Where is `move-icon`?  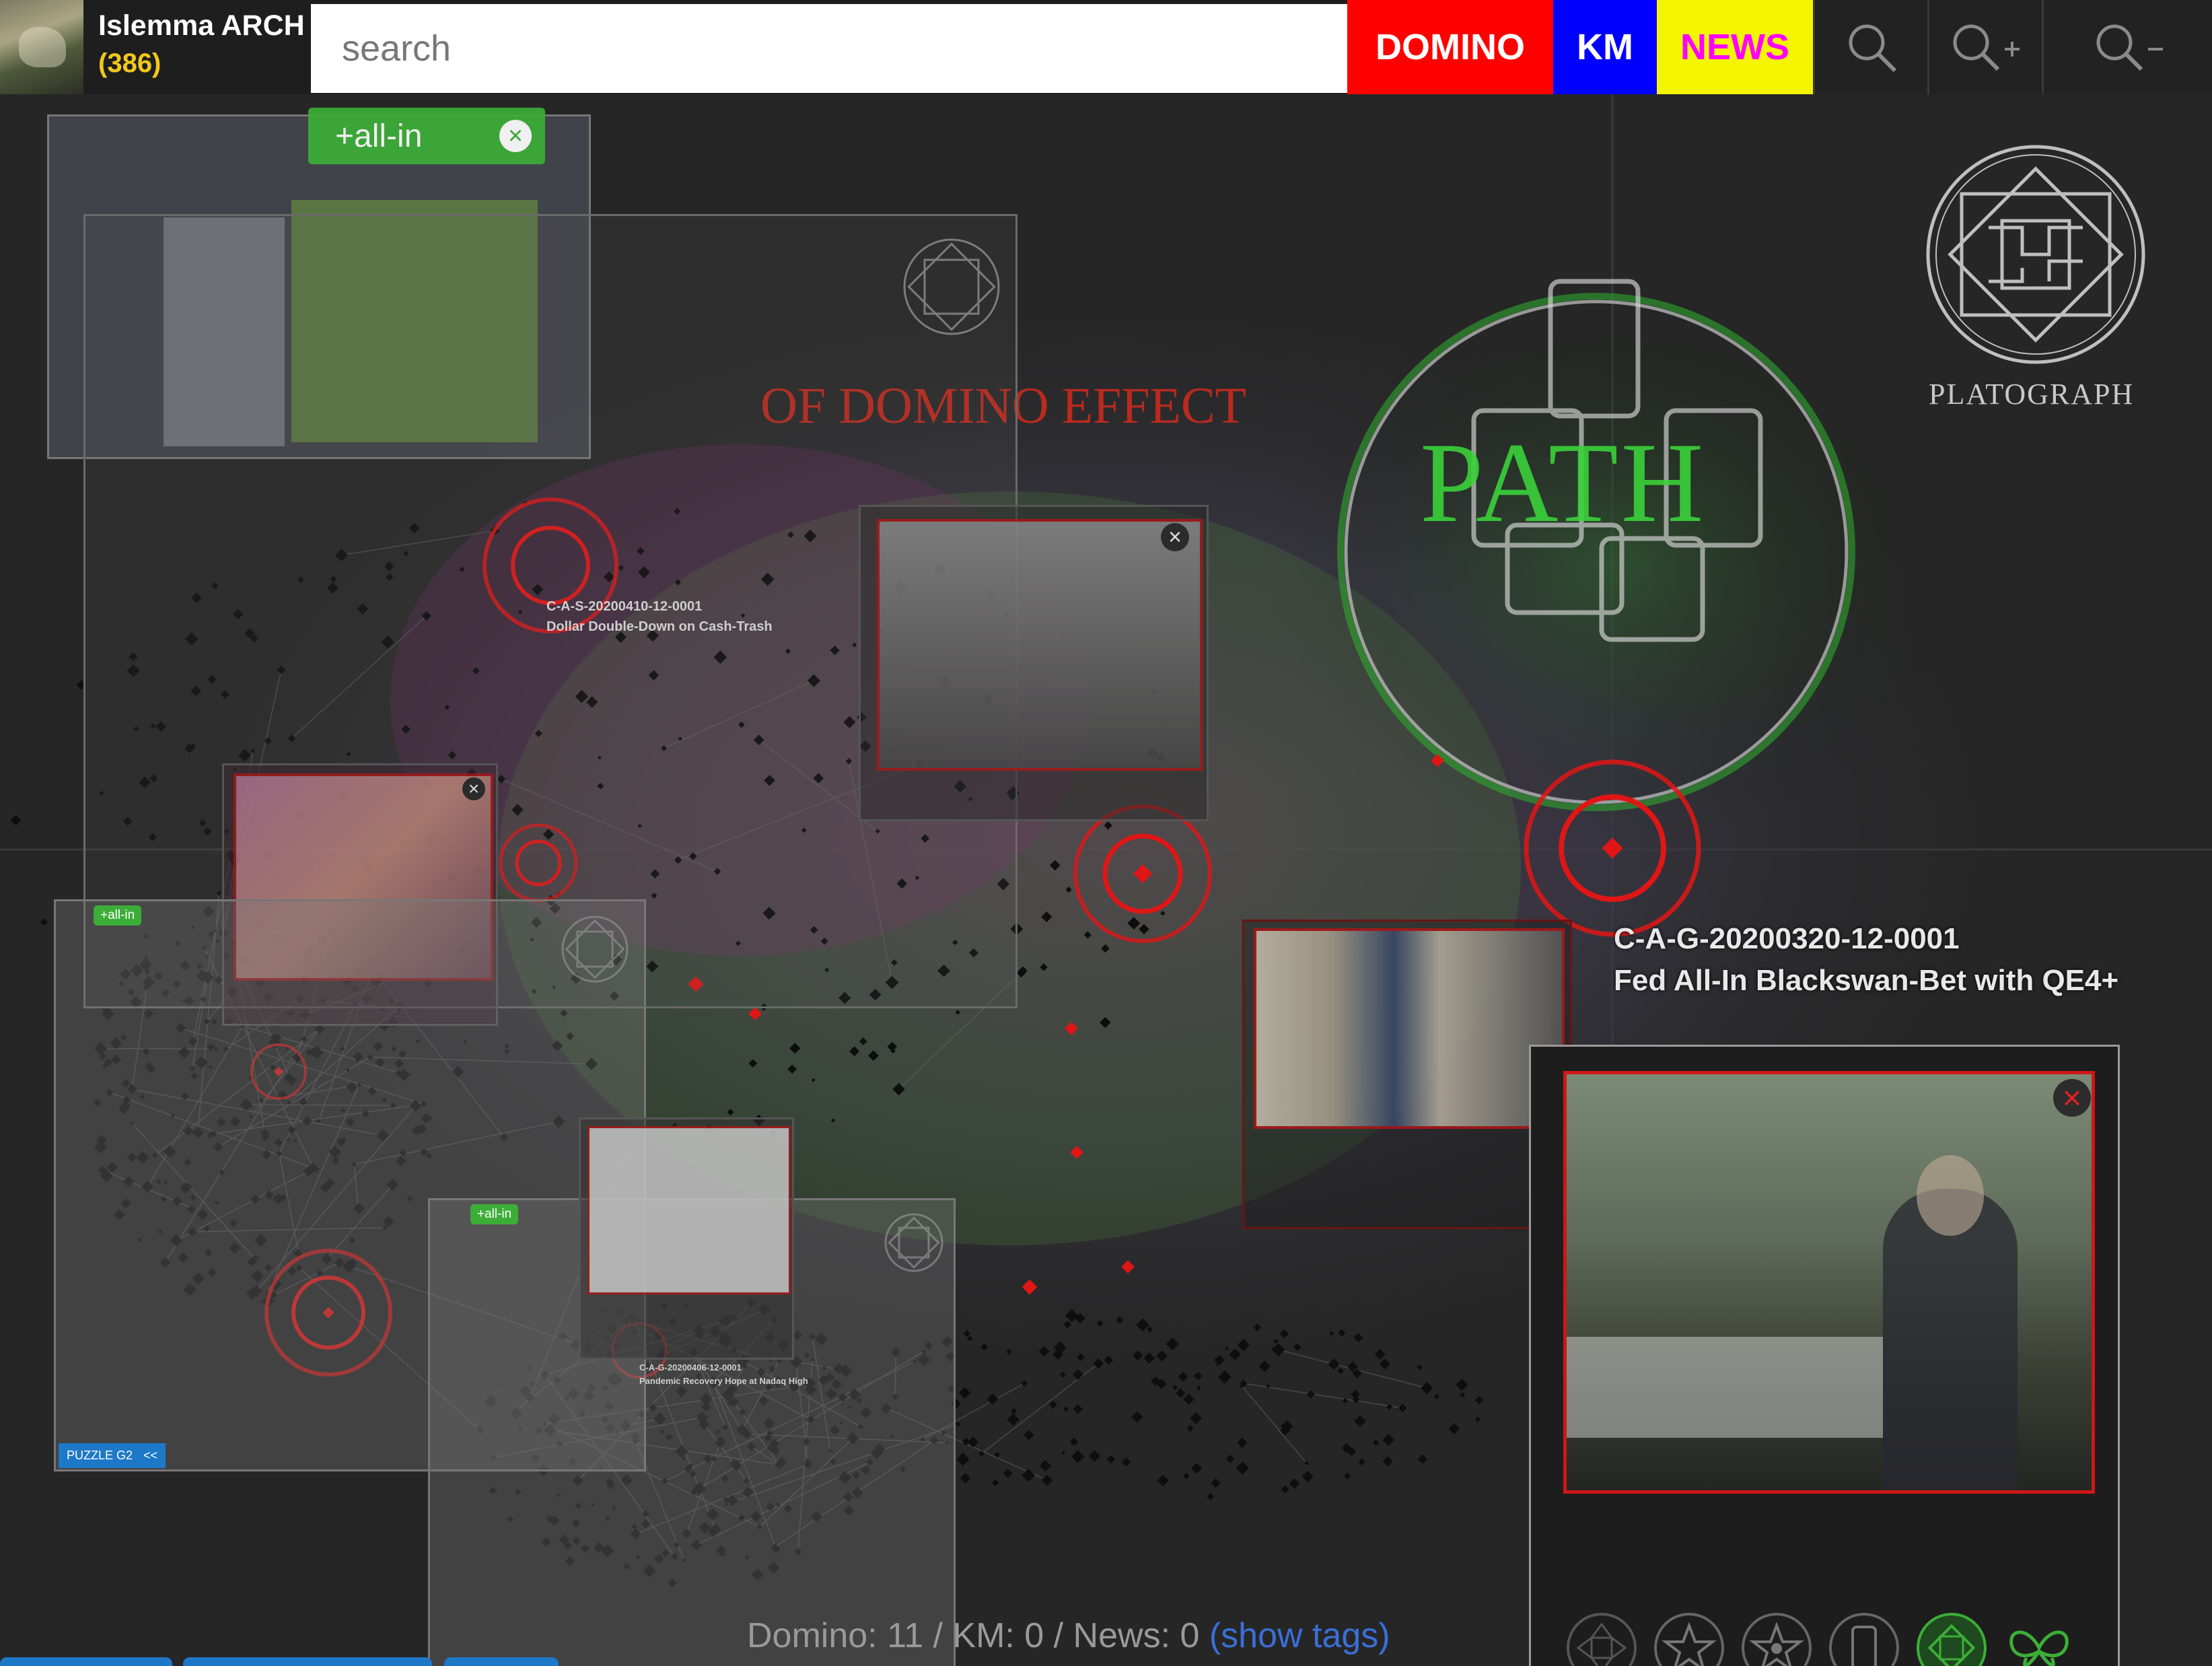 move-icon is located at coordinates (1602, 1638).